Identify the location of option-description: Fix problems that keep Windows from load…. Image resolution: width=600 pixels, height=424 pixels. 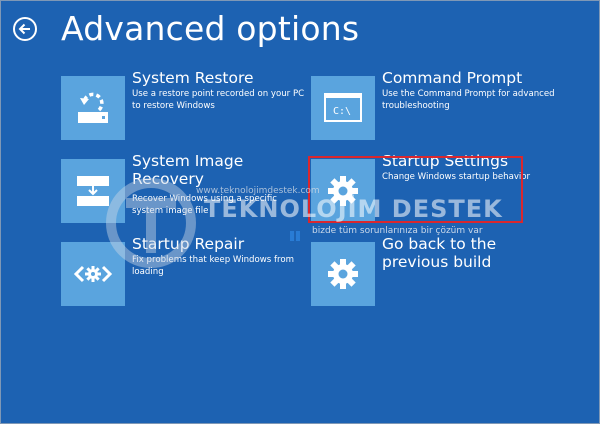
(213, 266).